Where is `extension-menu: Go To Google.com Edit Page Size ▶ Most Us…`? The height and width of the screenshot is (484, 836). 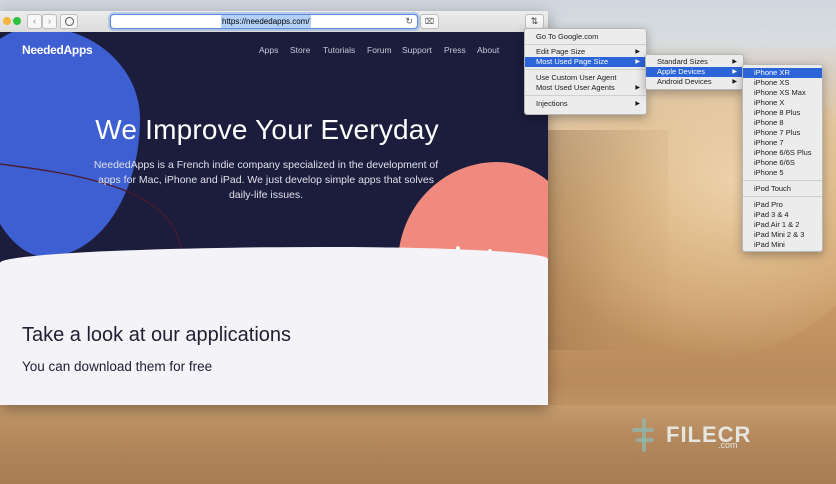 extension-menu: Go To Google.com Edit Page Size ▶ Most Us… is located at coordinates (585, 71).